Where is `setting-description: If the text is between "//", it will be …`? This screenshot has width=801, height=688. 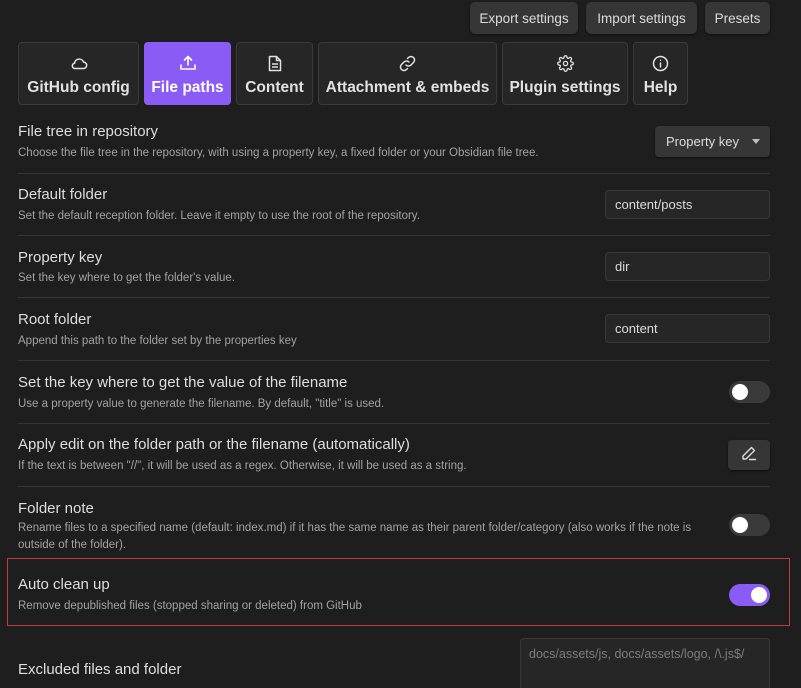
setting-description: If the text is between "//", it will be … is located at coordinates (242, 466).